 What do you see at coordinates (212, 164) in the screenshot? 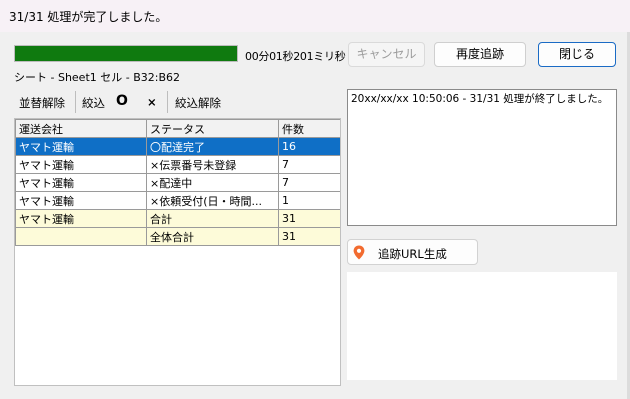
I see `cell-status: ×伝票番号未登録` at bounding box center [212, 164].